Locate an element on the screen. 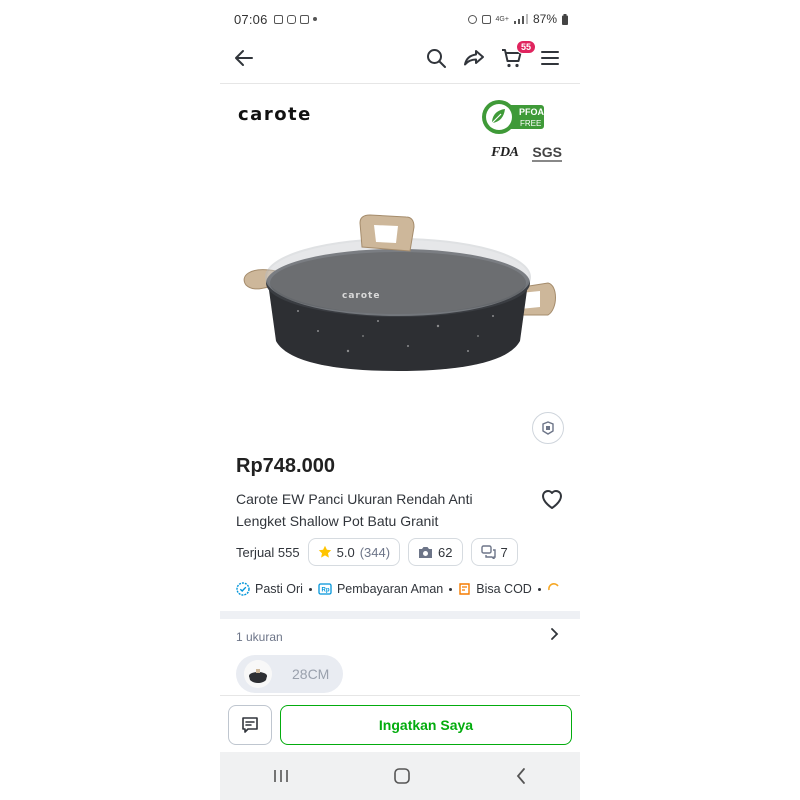  feature-label: Pembayaran Aman is located at coordinates (390, 589).